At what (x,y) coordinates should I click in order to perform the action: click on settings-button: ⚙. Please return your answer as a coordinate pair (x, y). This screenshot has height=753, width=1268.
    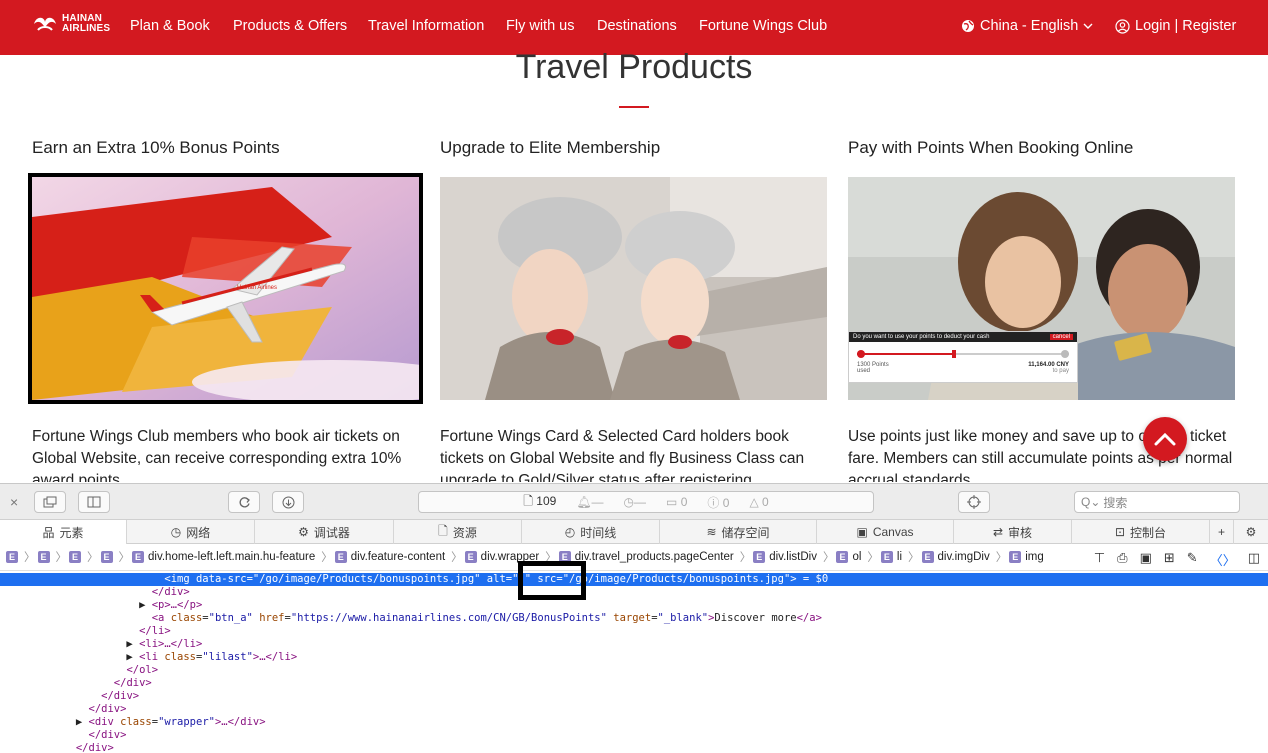
    Looking at the image, I should click on (1251, 532).